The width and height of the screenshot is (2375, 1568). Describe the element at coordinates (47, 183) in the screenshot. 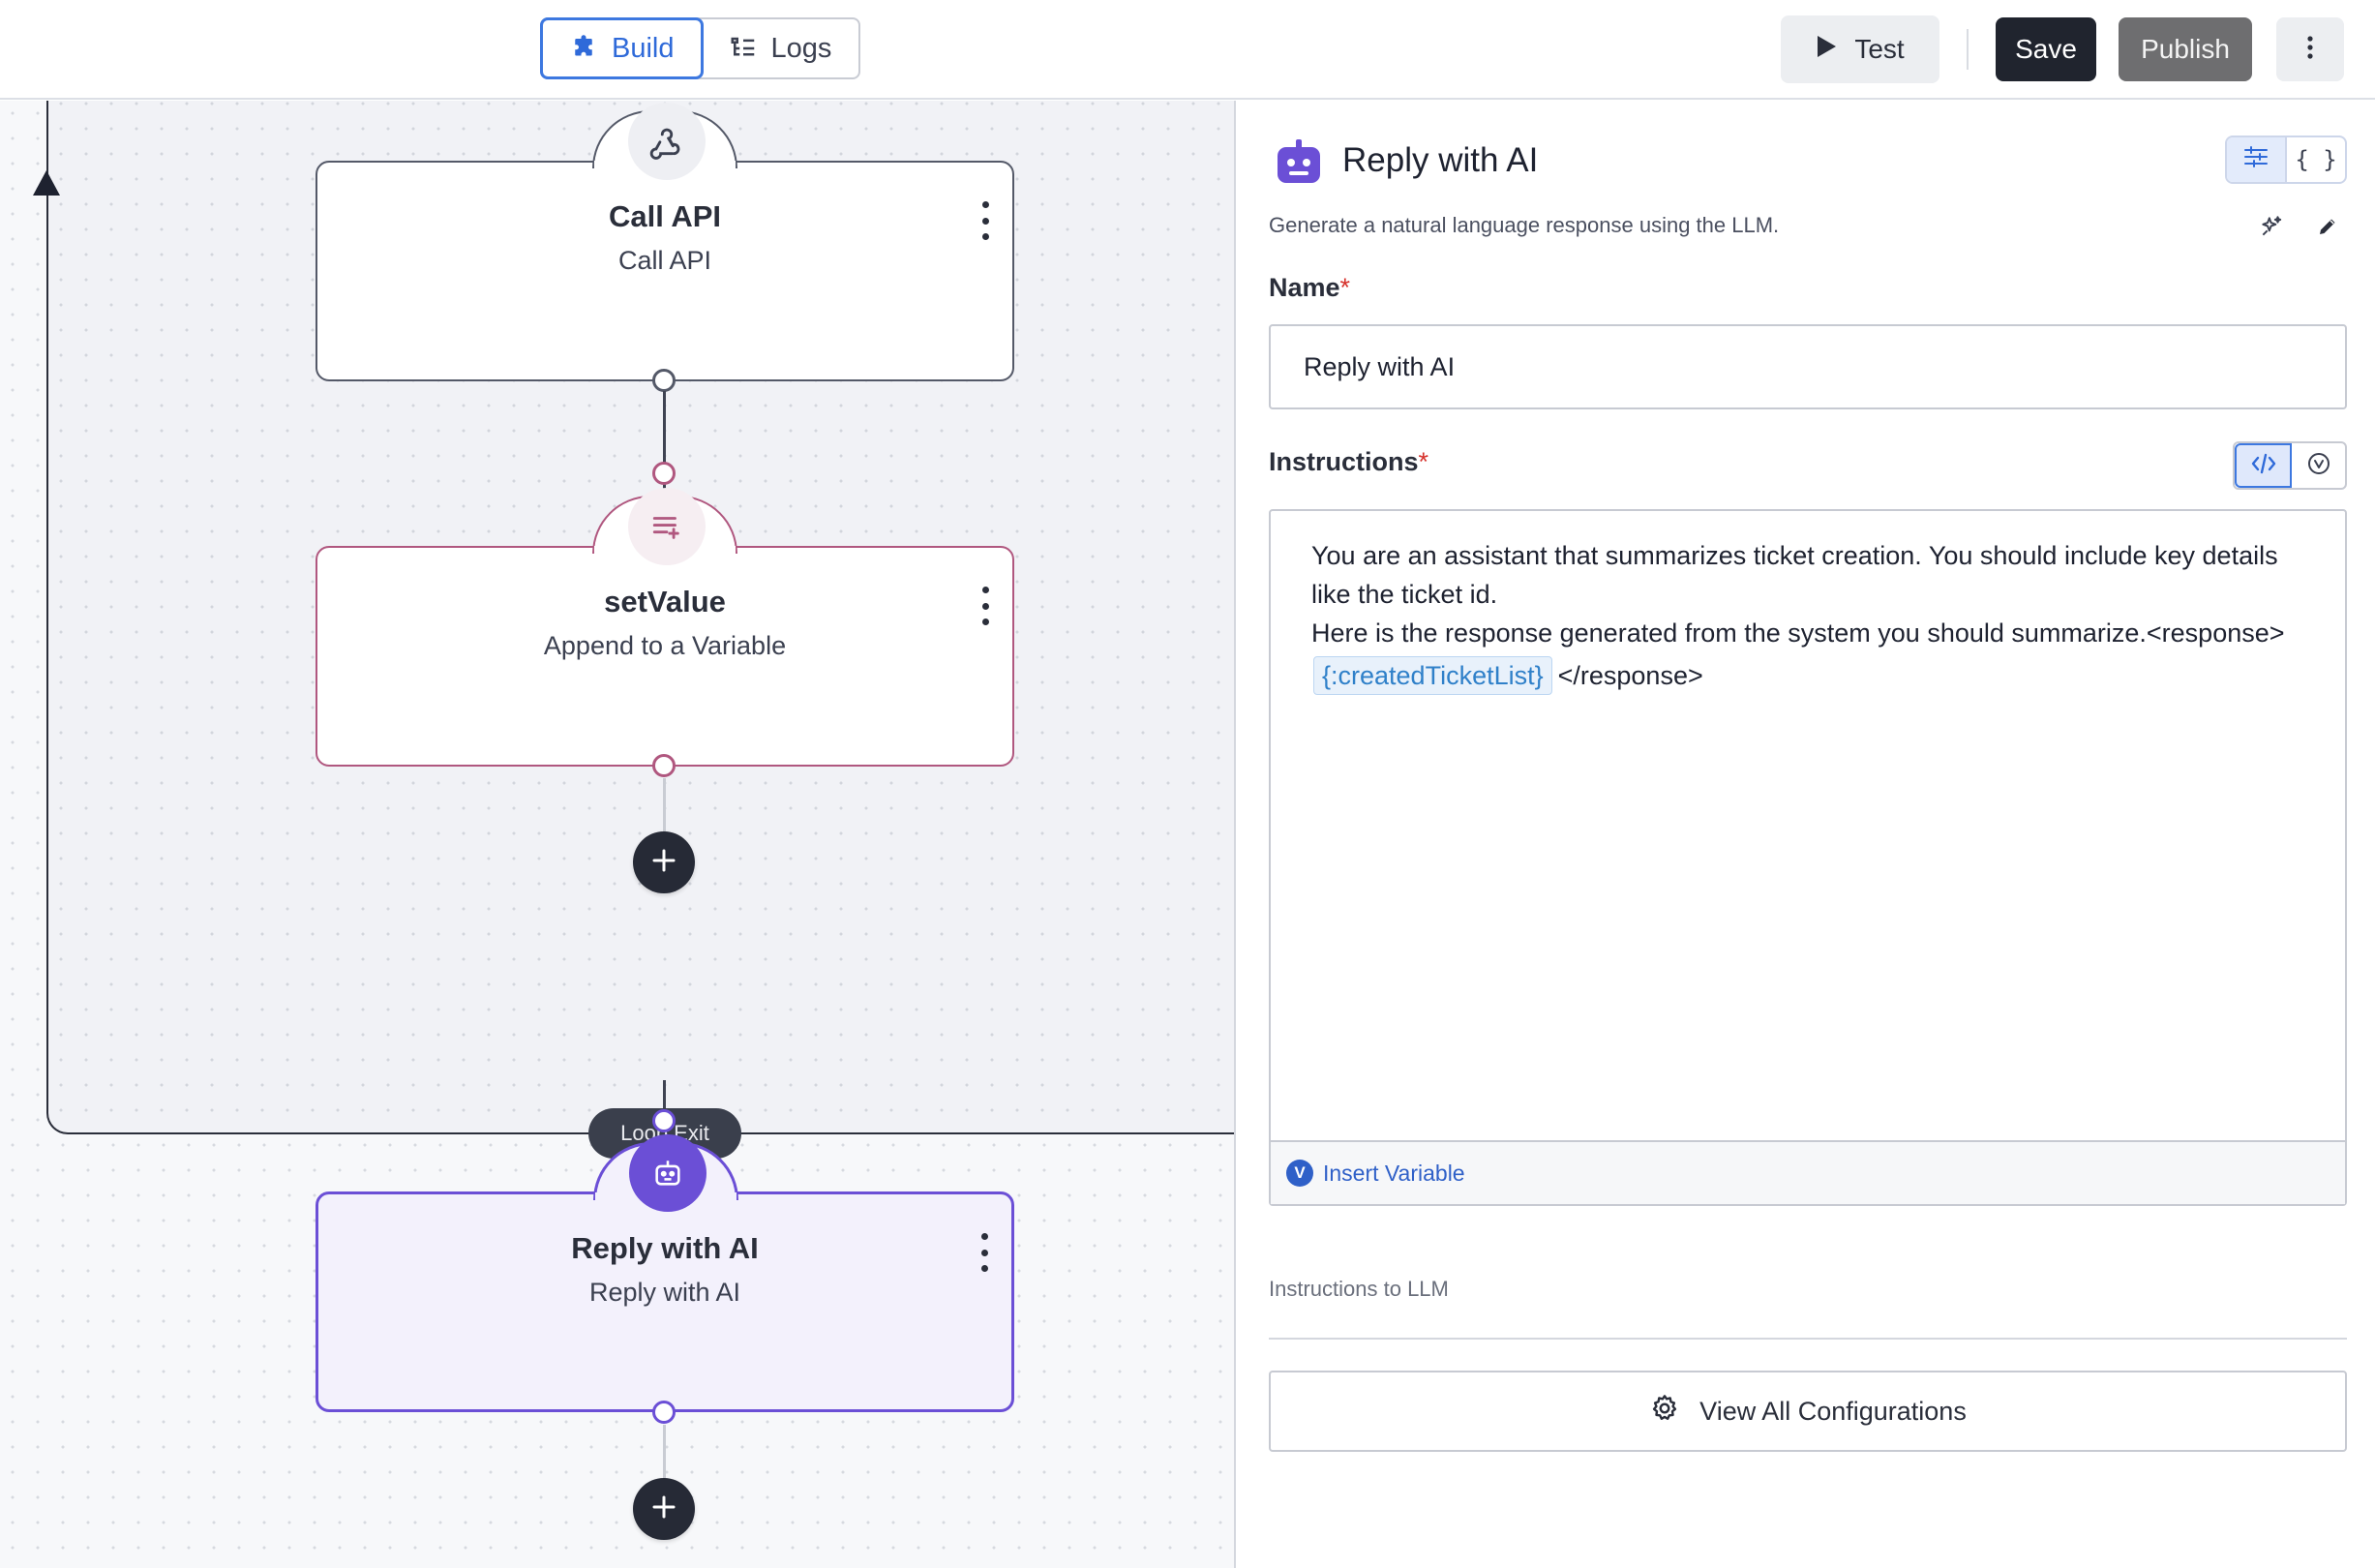

I see `loop-arrow-icon` at that location.